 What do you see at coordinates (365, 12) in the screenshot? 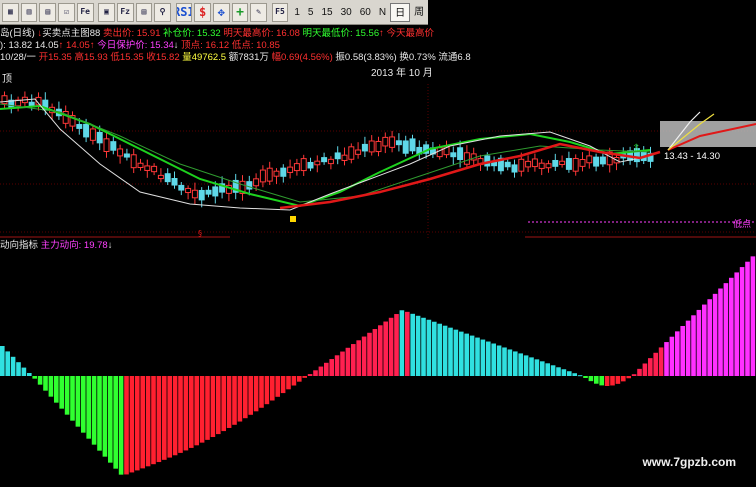
I see `period-60: 60` at bounding box center [365, 12].